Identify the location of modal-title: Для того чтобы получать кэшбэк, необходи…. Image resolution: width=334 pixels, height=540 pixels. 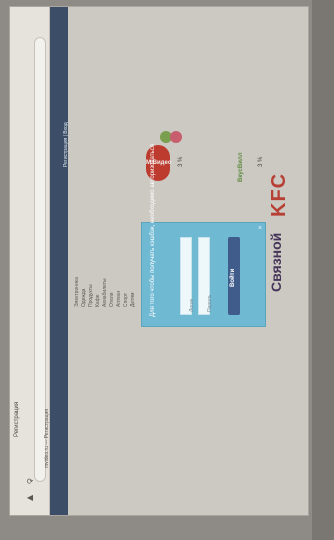
(153, 230).